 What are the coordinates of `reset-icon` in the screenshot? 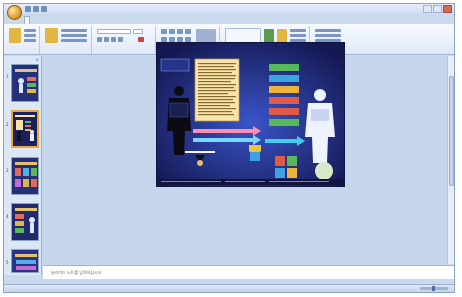 It's located at (74, 35).